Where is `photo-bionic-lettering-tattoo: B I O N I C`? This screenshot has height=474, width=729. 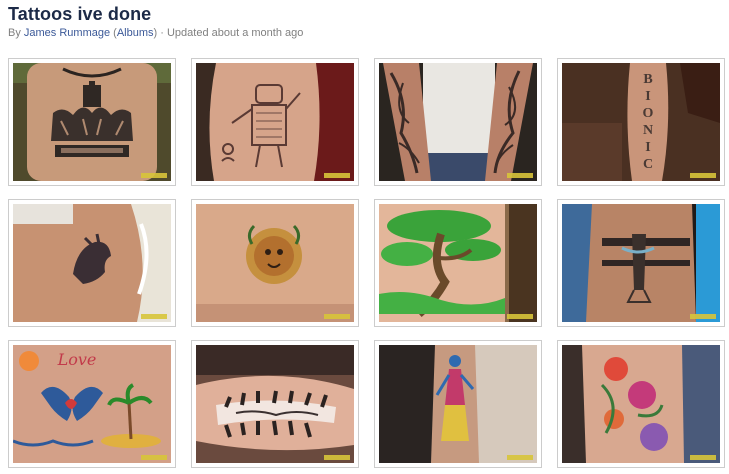
photo-bionic-lettering-tattoo: B I O N I C is located at coordinates (641, 122).